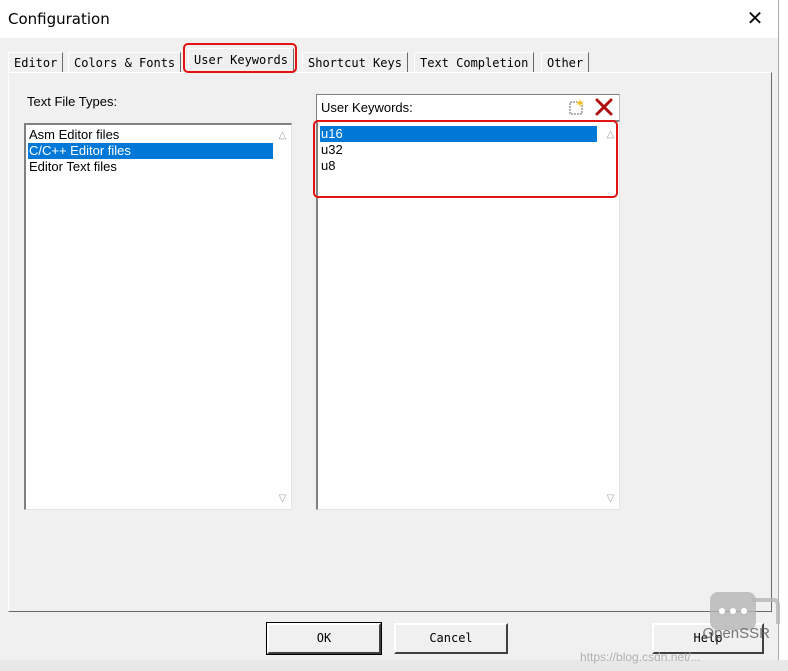 Image resolution: width=788 pixels, height=671 pixels. What do you see at coordinates (451, 638) in the screenshot?
I see `cancel-button: Cancel` at bounding box center [451, 638].